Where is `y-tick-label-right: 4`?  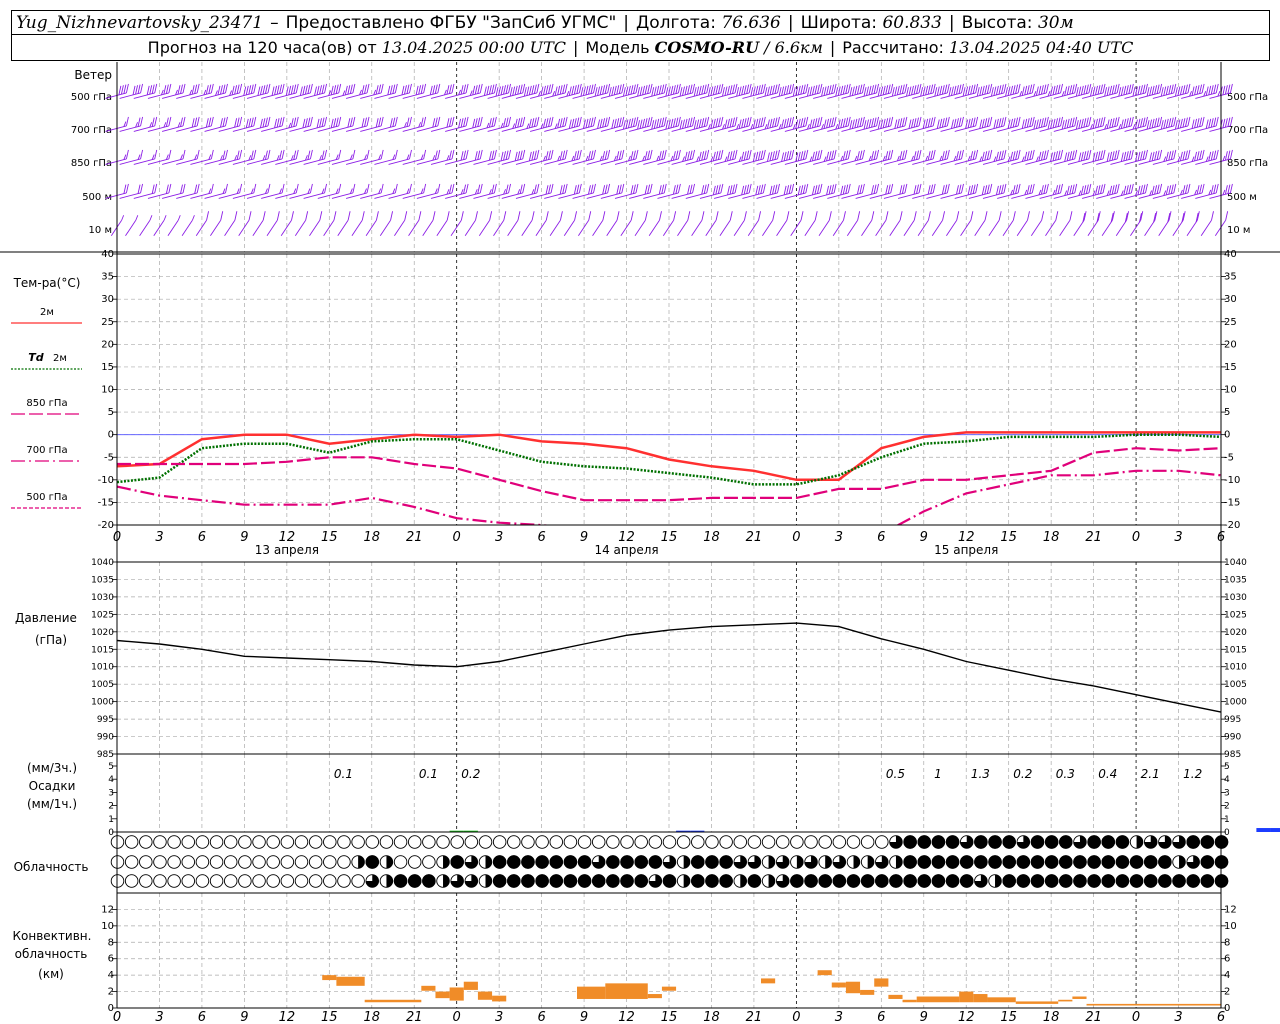 y-tick-label-right: 4 is located at coordinates (1227, 975).